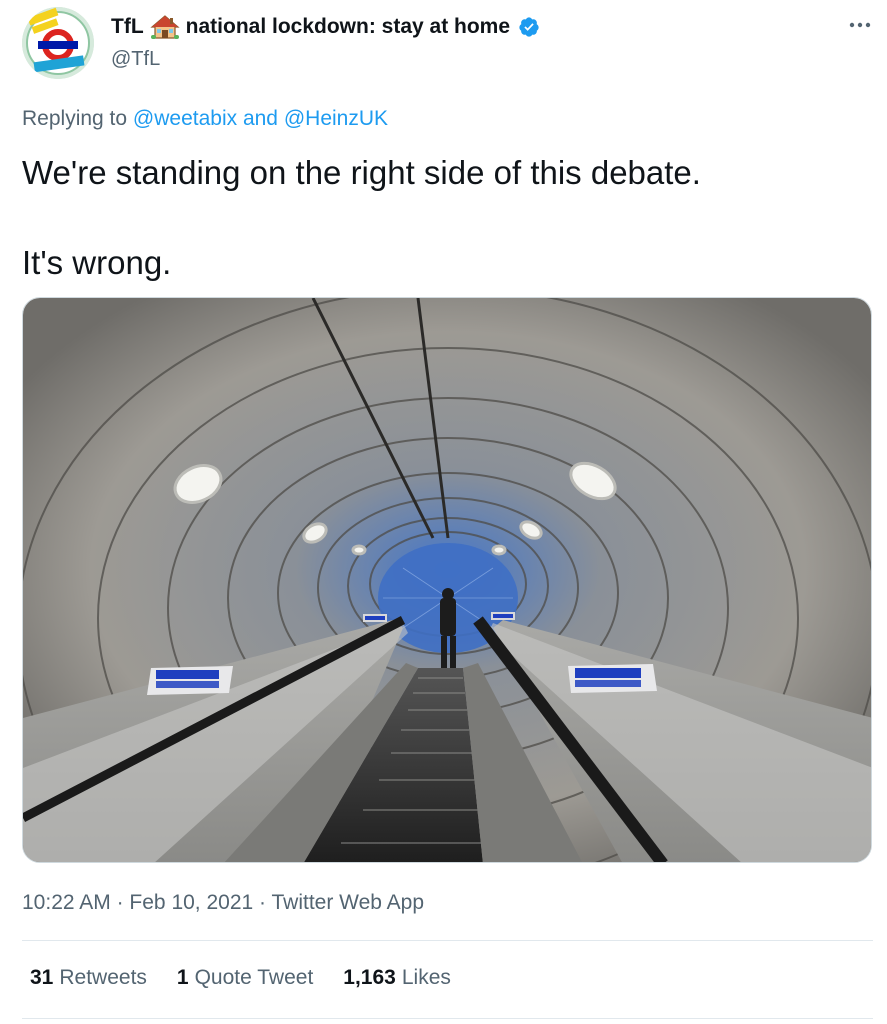 This screenshot has height=1024, width=887. Describe the element at coordinates (165, 27) in the screenshot. I see `house-emoji-icon` at that location.